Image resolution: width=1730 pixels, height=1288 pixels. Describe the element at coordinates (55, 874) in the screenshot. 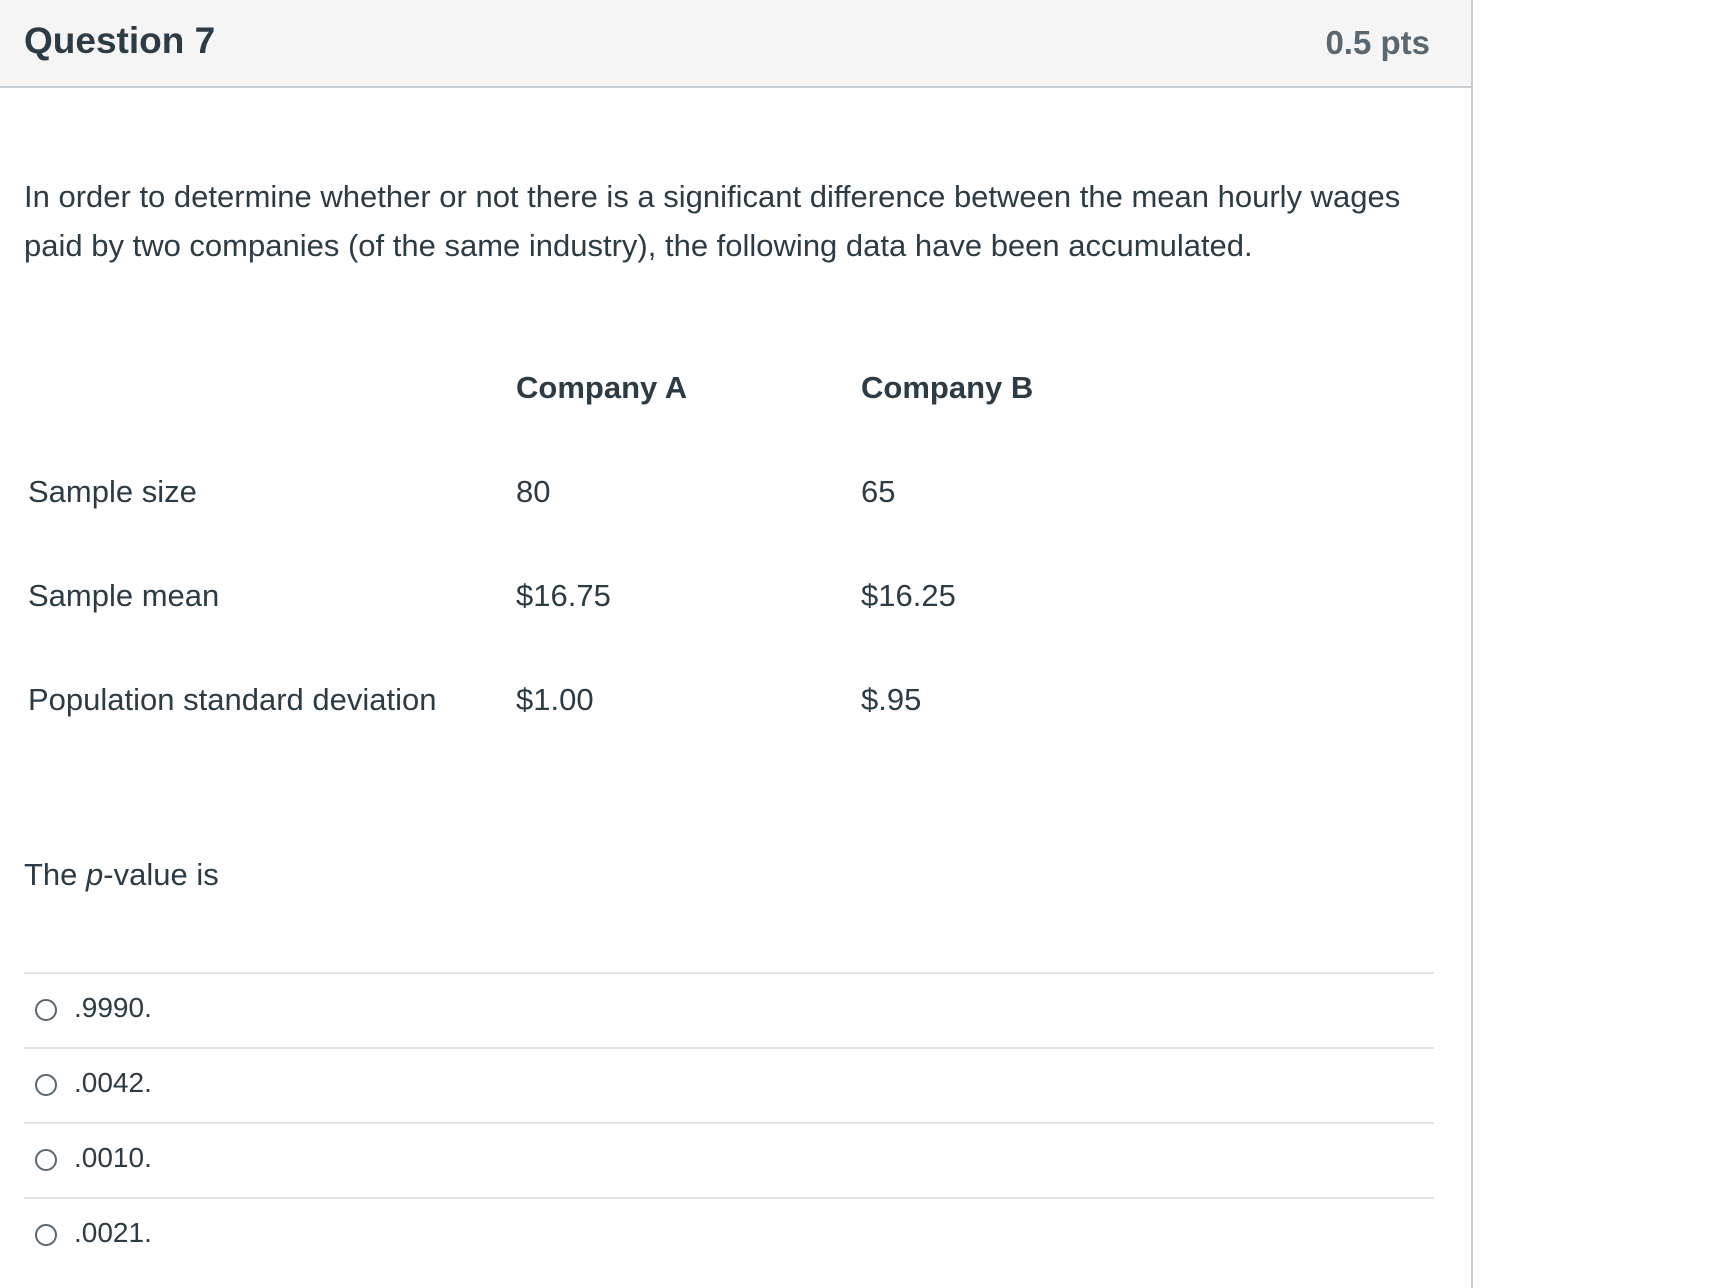

I see `prompt-text-before: The` at that location.